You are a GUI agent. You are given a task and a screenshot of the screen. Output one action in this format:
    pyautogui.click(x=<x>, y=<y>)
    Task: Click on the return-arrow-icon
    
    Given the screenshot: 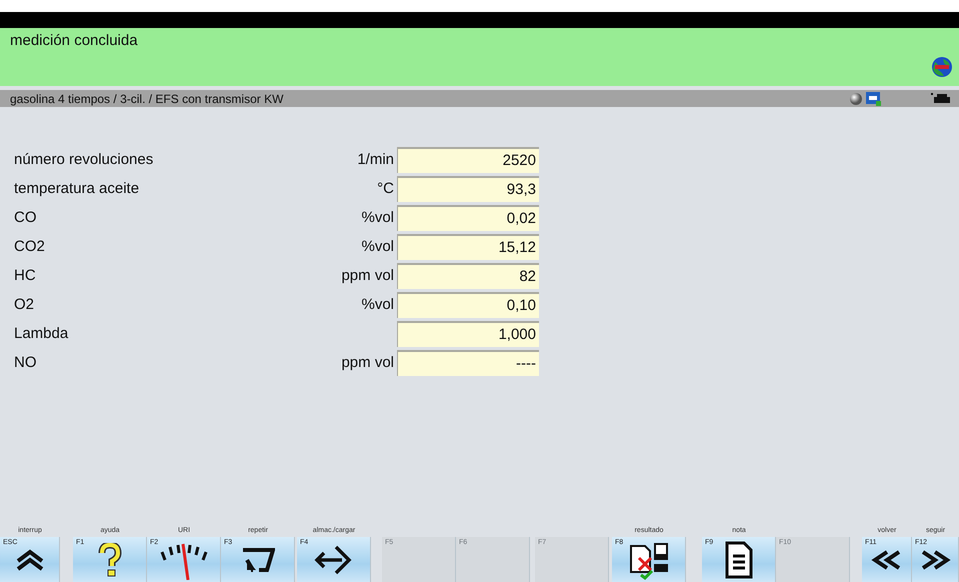 What is the action you would take?
    pyautogui.click(x=257, y=559)
    